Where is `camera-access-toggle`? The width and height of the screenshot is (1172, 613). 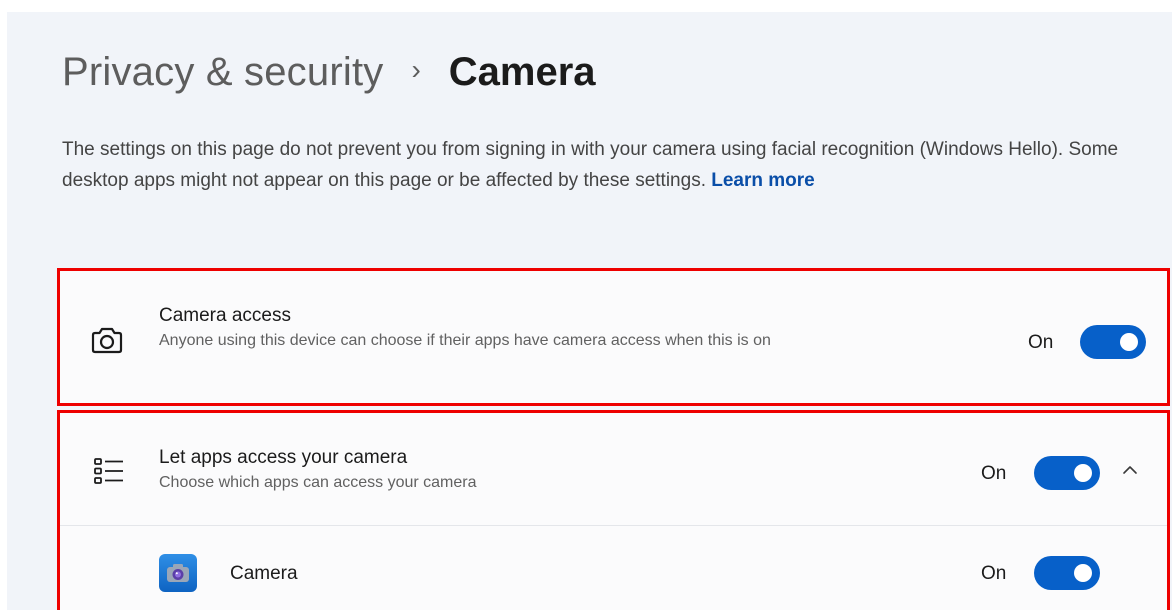 camera-access-toggle is located at coordinates (1113, 342).